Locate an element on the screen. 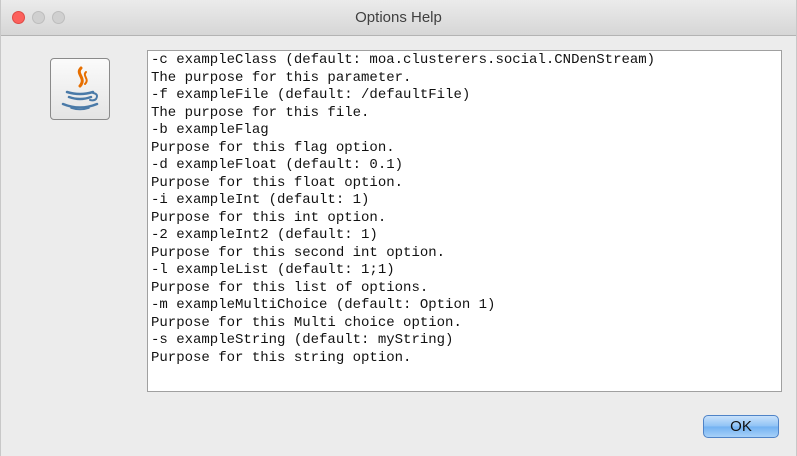 The width and height of the screenshot is (797, 456). help-text-line: Purpose for this list of options. is located at coordinates (290, 287).